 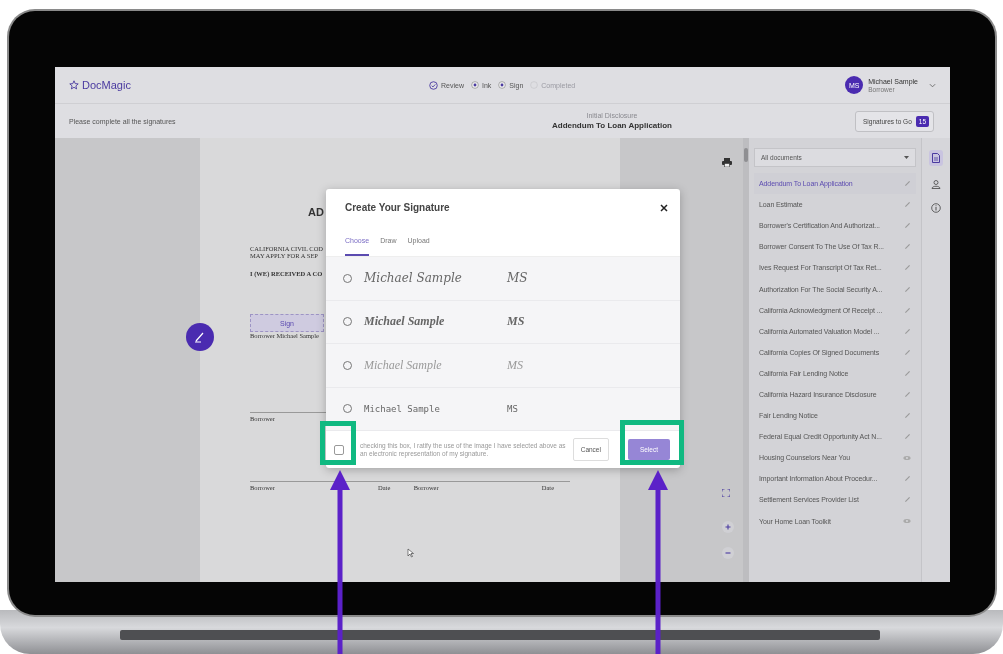 What do you see at coordinates (339, 449) in the screenshot?
I see `checkbox` at bounding box center [339, 449].